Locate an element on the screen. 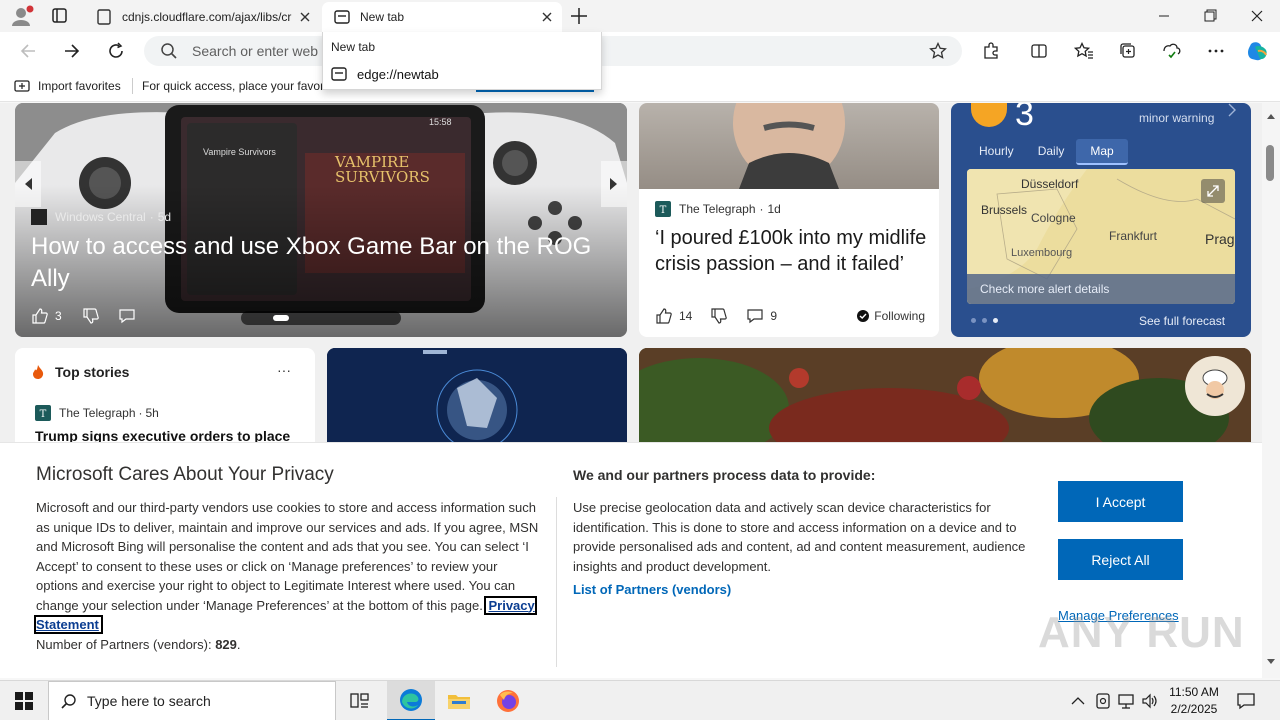 Image resolution: width=1280 pixels, height=720 pixels. article-photo is located at coordinates (789, 146).